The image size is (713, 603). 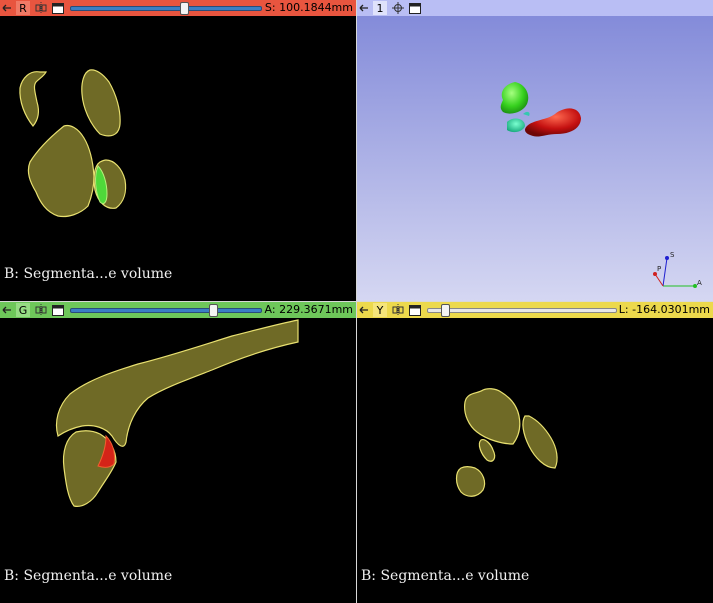 What do you see at coordinates (23, 8) in the screenshot?
I see `view-label: R` at bounding box center [23, 8].